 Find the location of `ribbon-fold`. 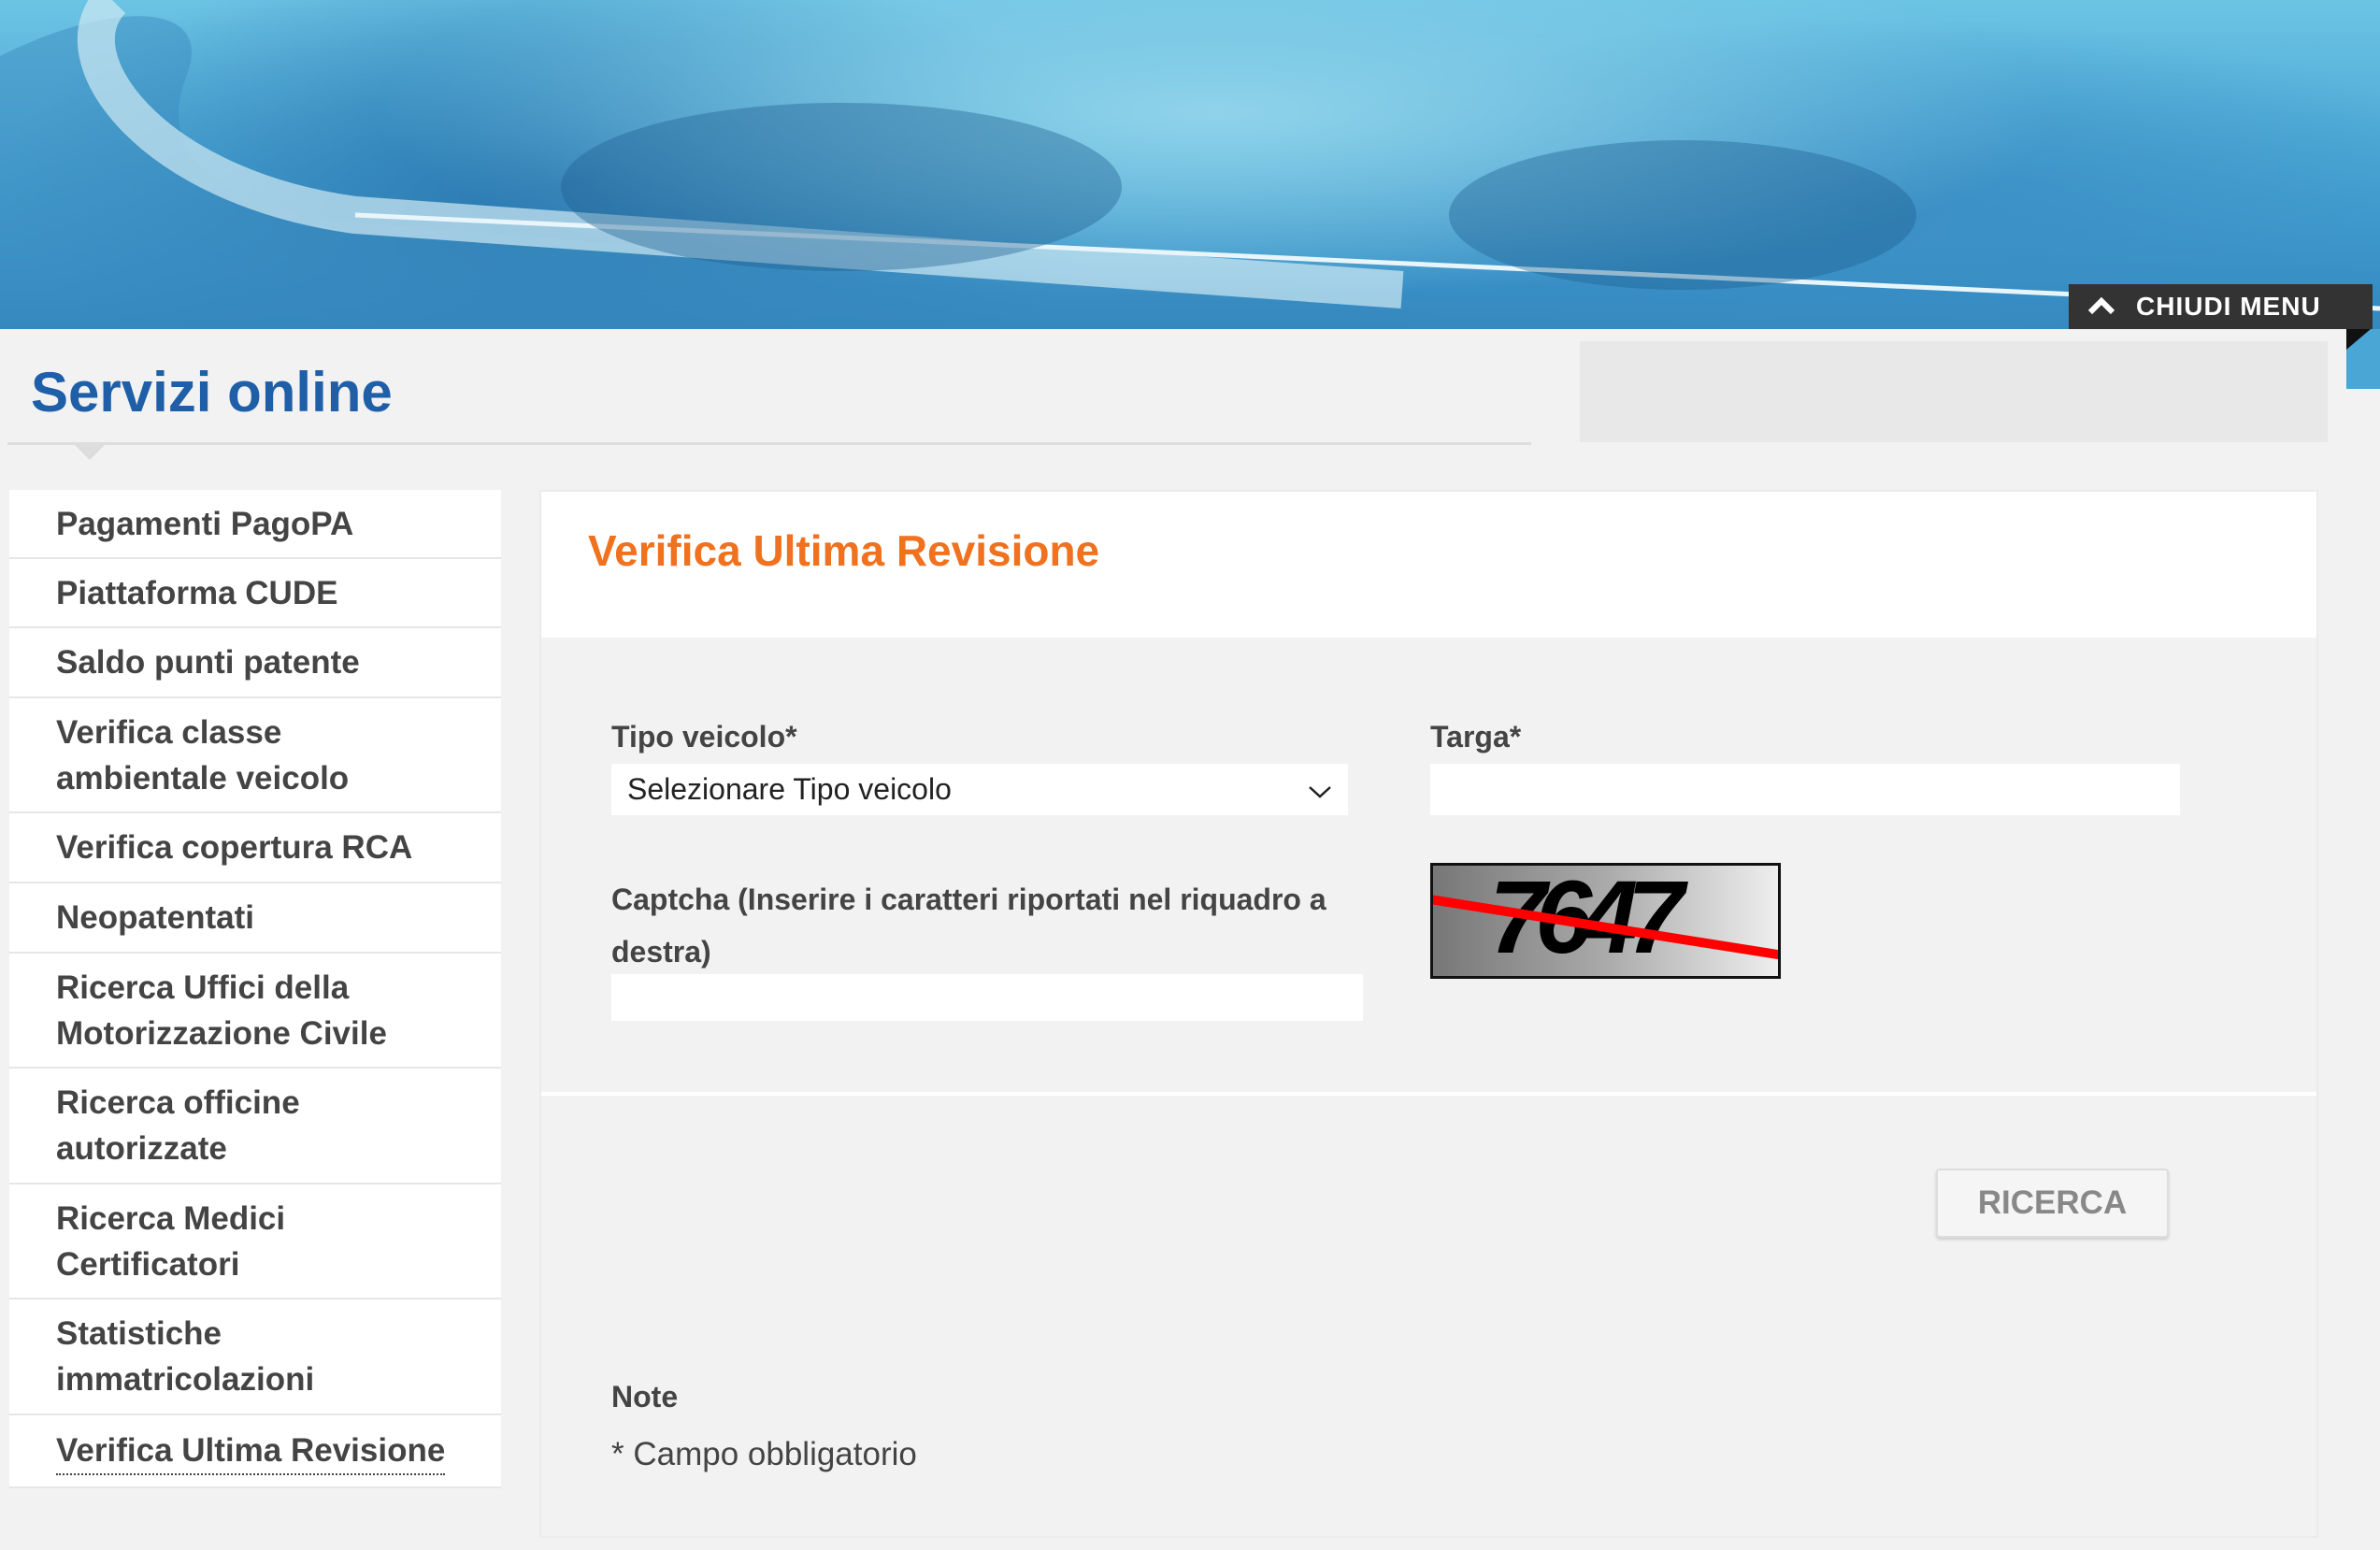

ribbon-fold is located at coordinates (2363, 359).